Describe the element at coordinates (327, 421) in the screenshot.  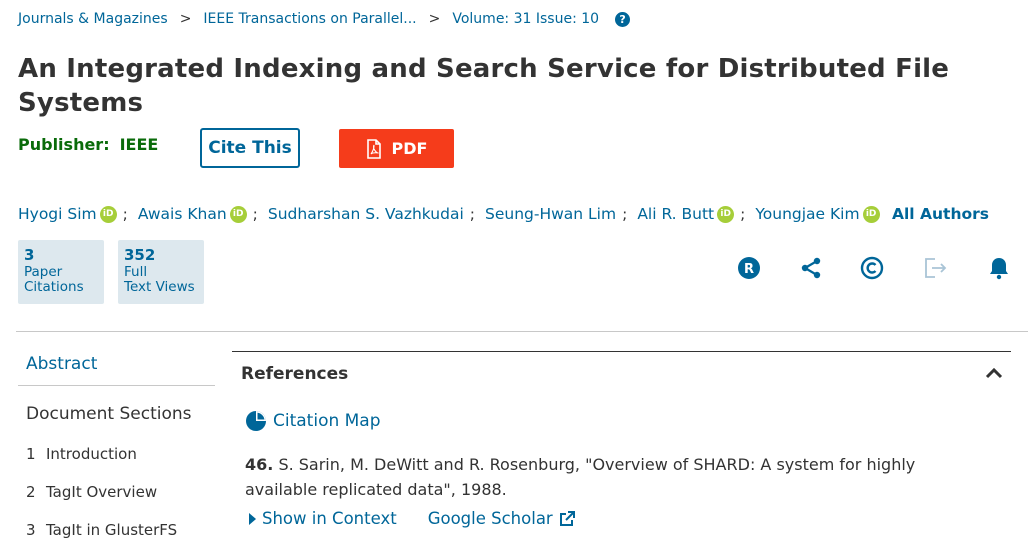
I see `citation-map-label: Citation Map` at that location.